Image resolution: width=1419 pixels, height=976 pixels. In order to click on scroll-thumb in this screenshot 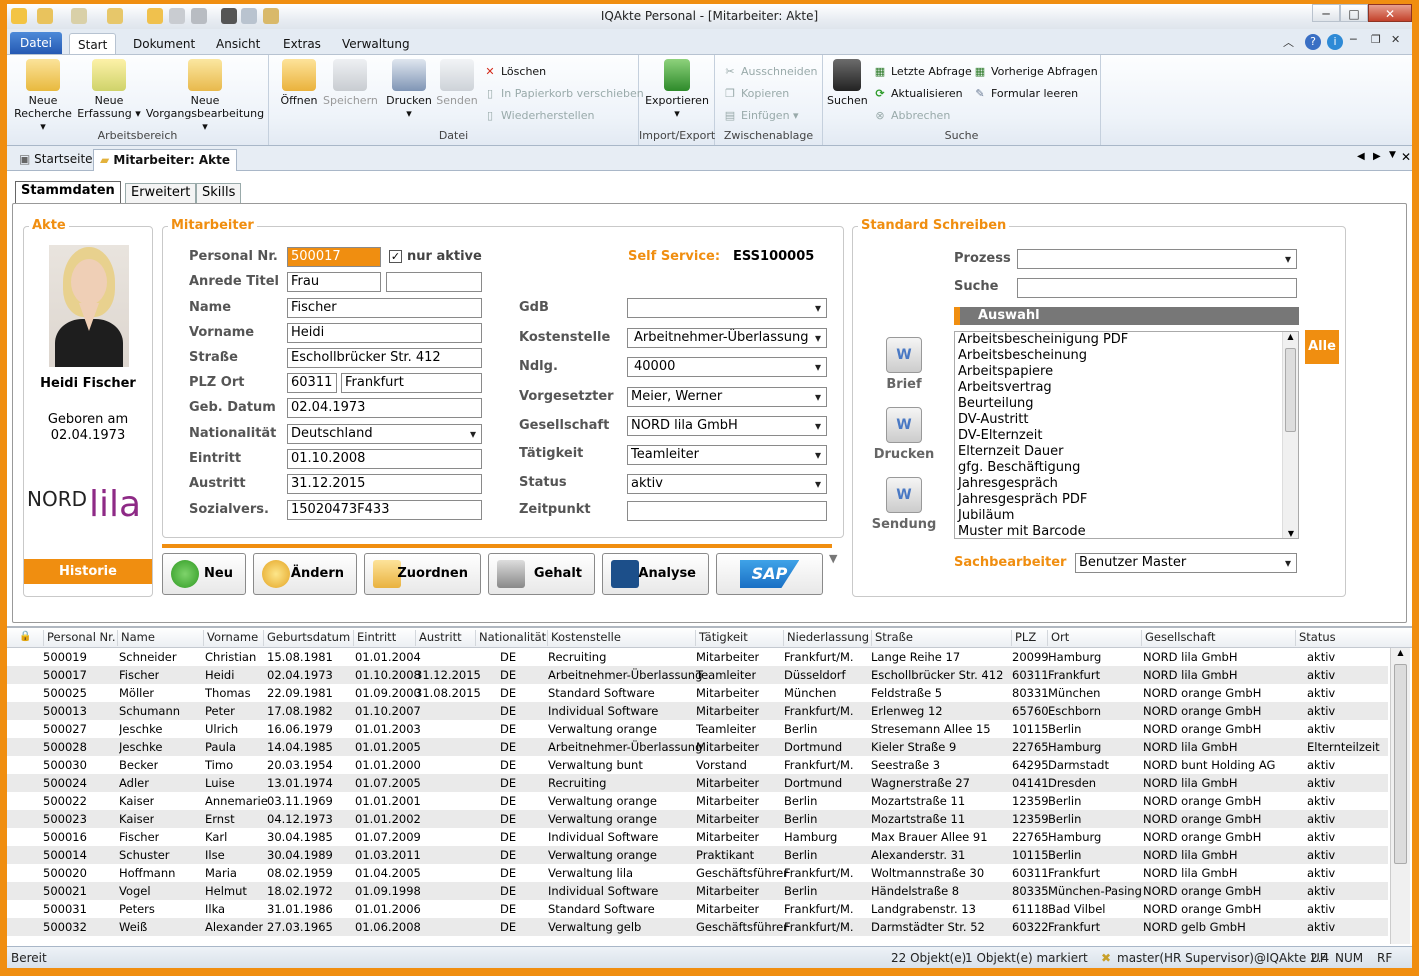, I will do `click(1290, 390)`.